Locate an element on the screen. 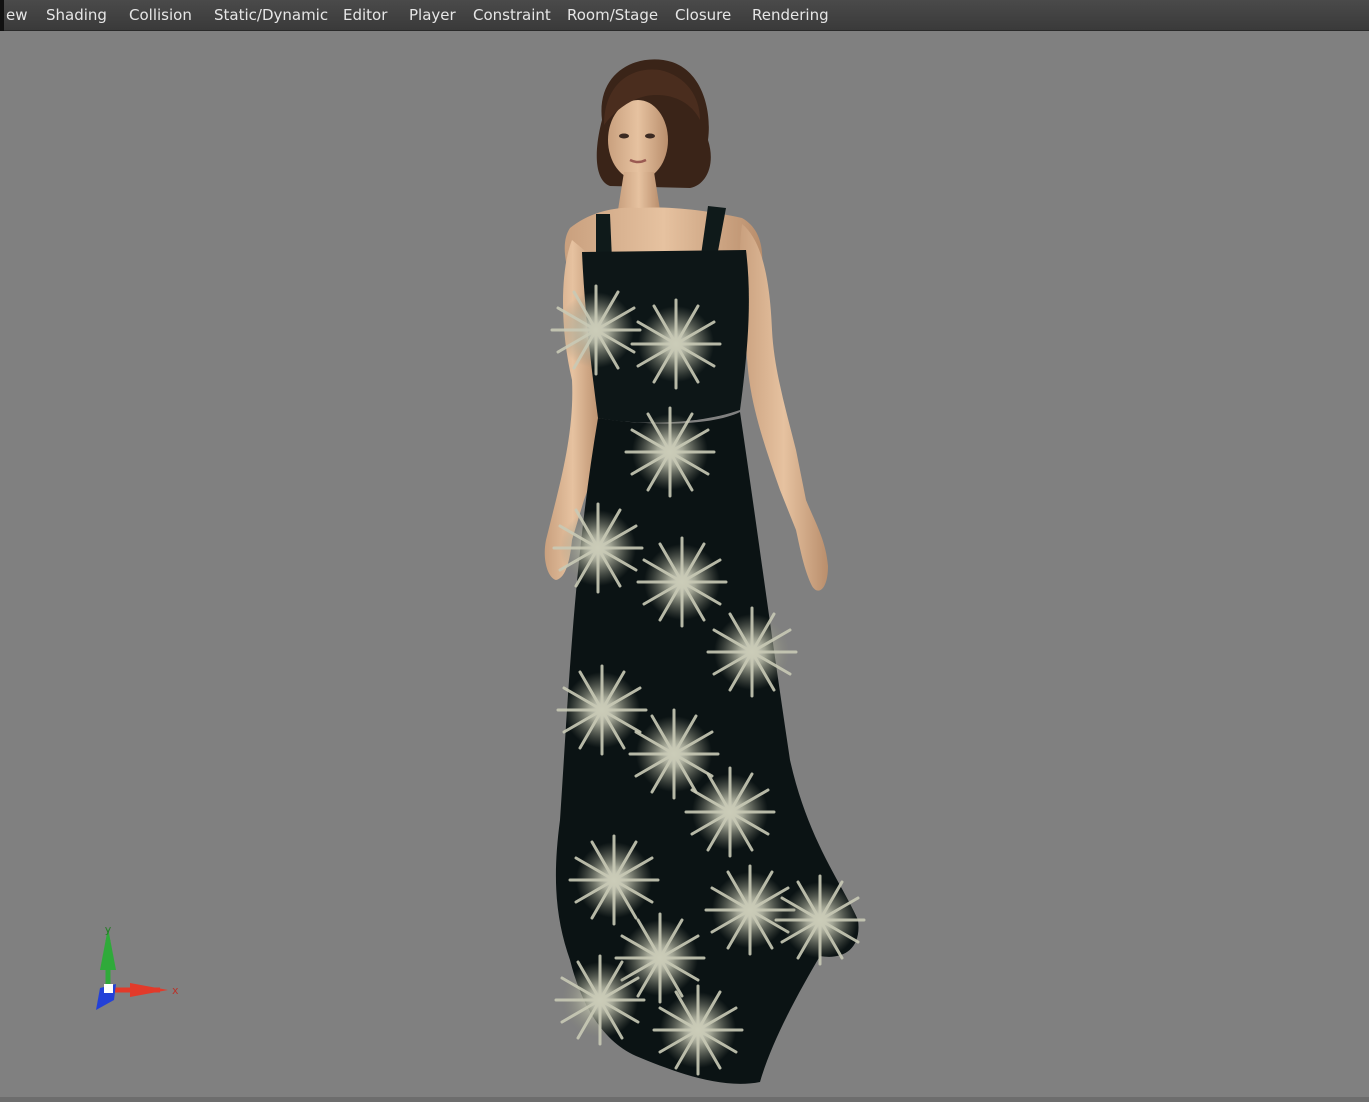  menu-bar-edge is located at coordinates (2, 15).